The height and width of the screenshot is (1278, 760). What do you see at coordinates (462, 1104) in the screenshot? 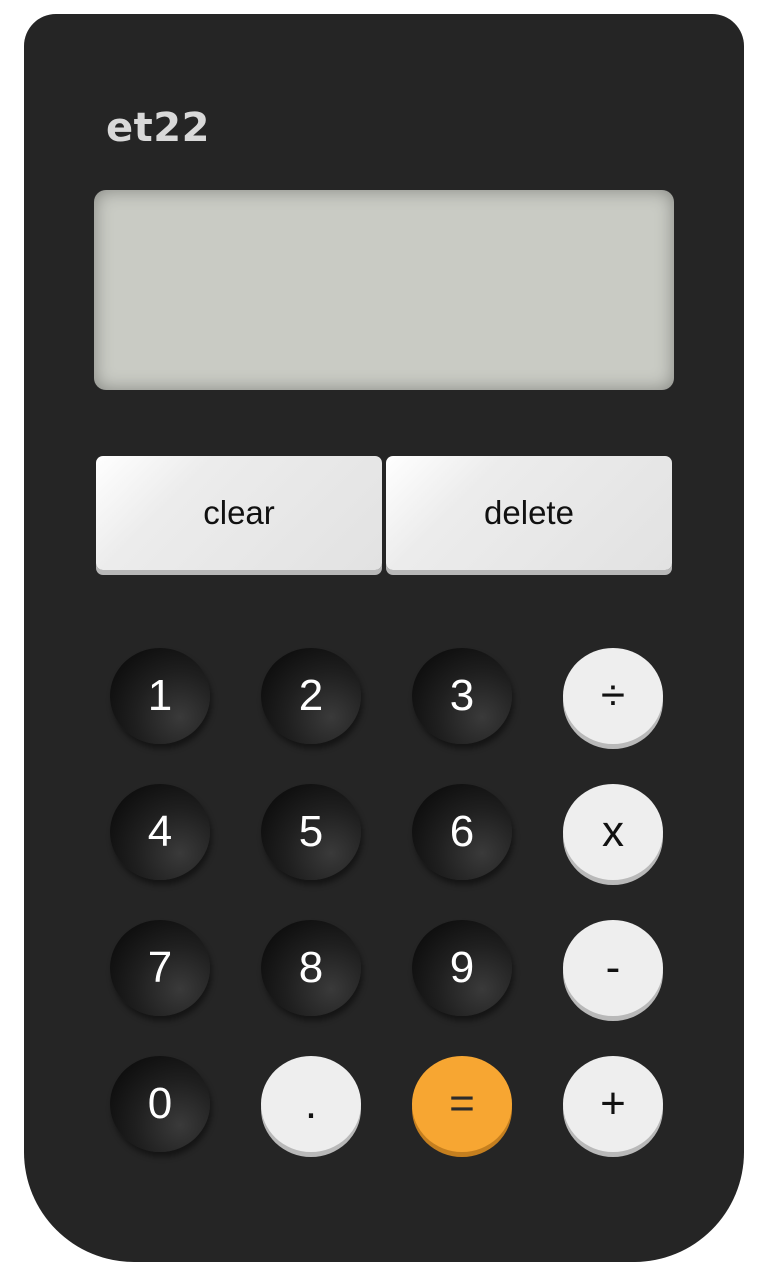
I see `equals-button: =` at bounding box center [462, 1104].